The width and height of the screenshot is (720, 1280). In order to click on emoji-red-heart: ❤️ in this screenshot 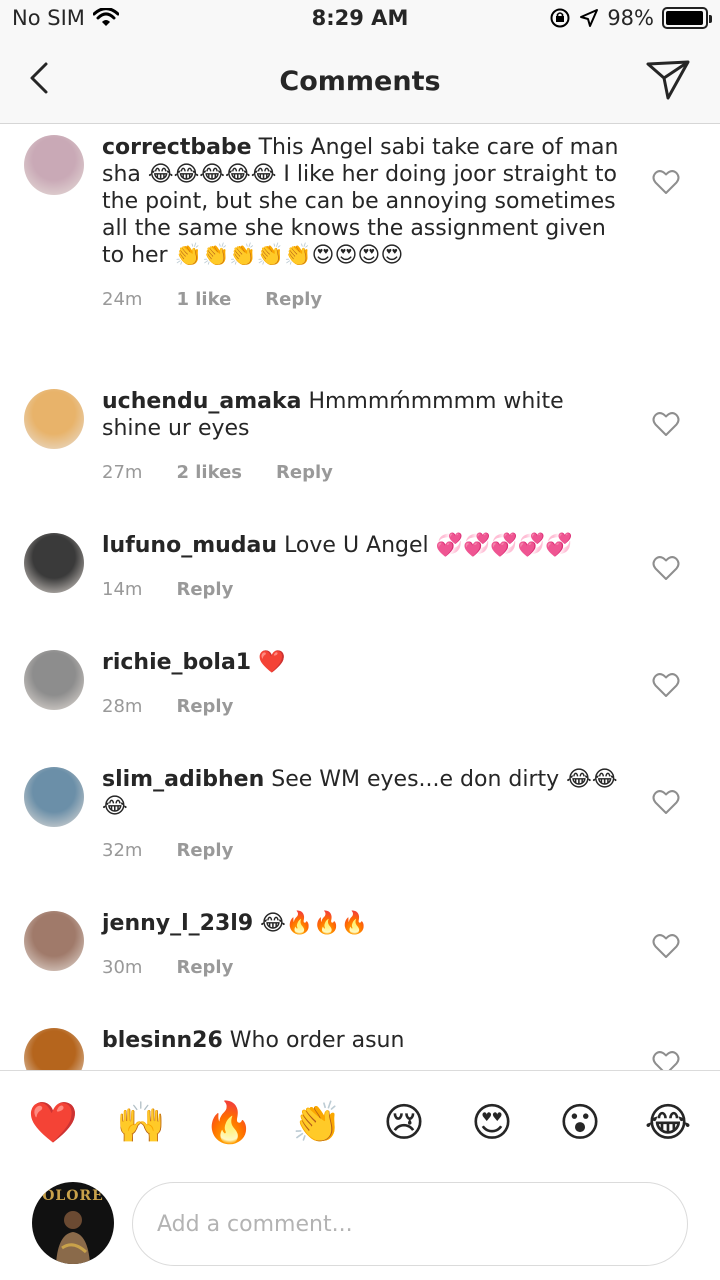, I will do `click(53, 1123)`.